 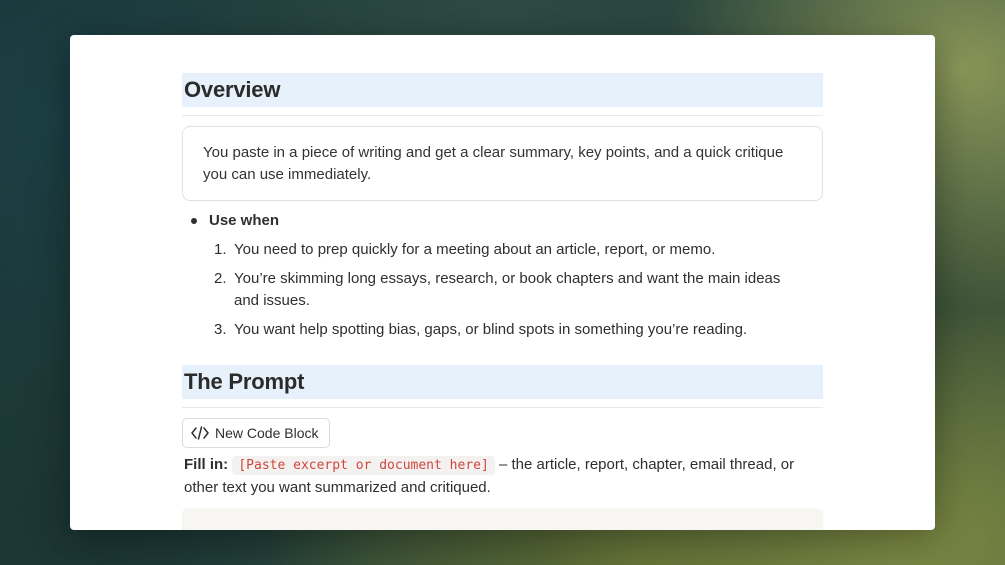 I want to click on fill-in-placeholder-code: [Paste excerpt or document here], so click(x=363, y=465).